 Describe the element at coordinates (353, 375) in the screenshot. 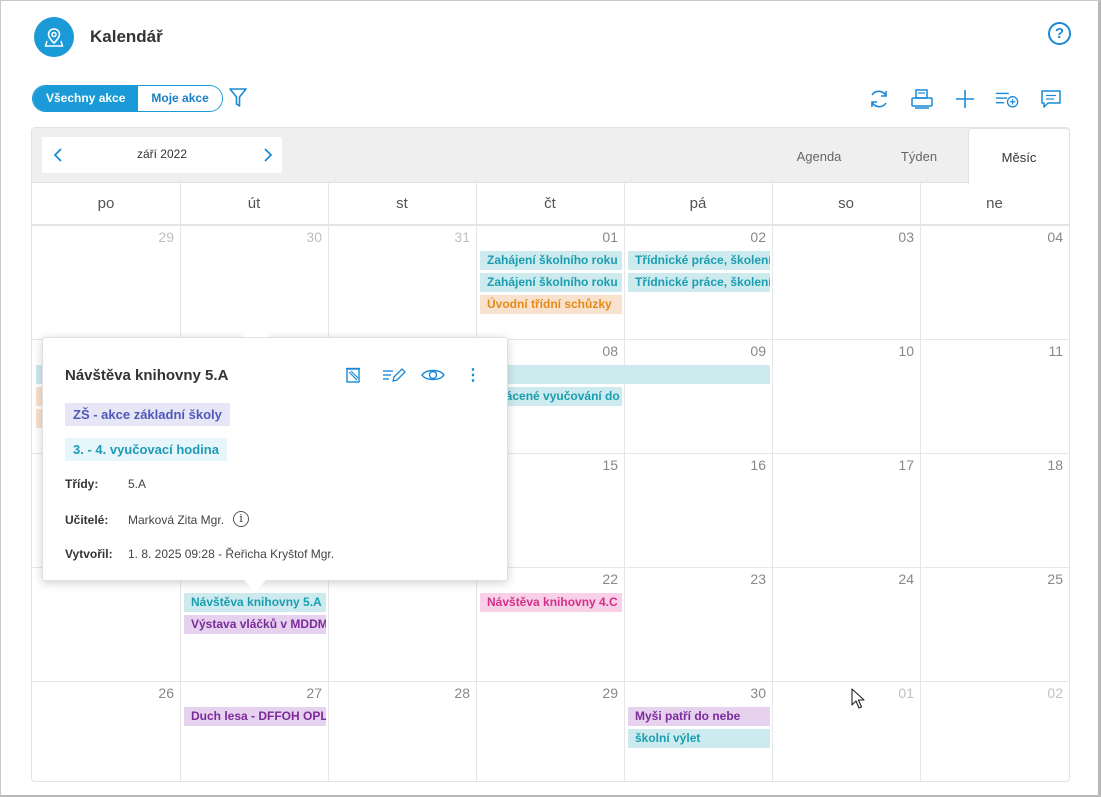

I see `cancel-event-icon` at that location.